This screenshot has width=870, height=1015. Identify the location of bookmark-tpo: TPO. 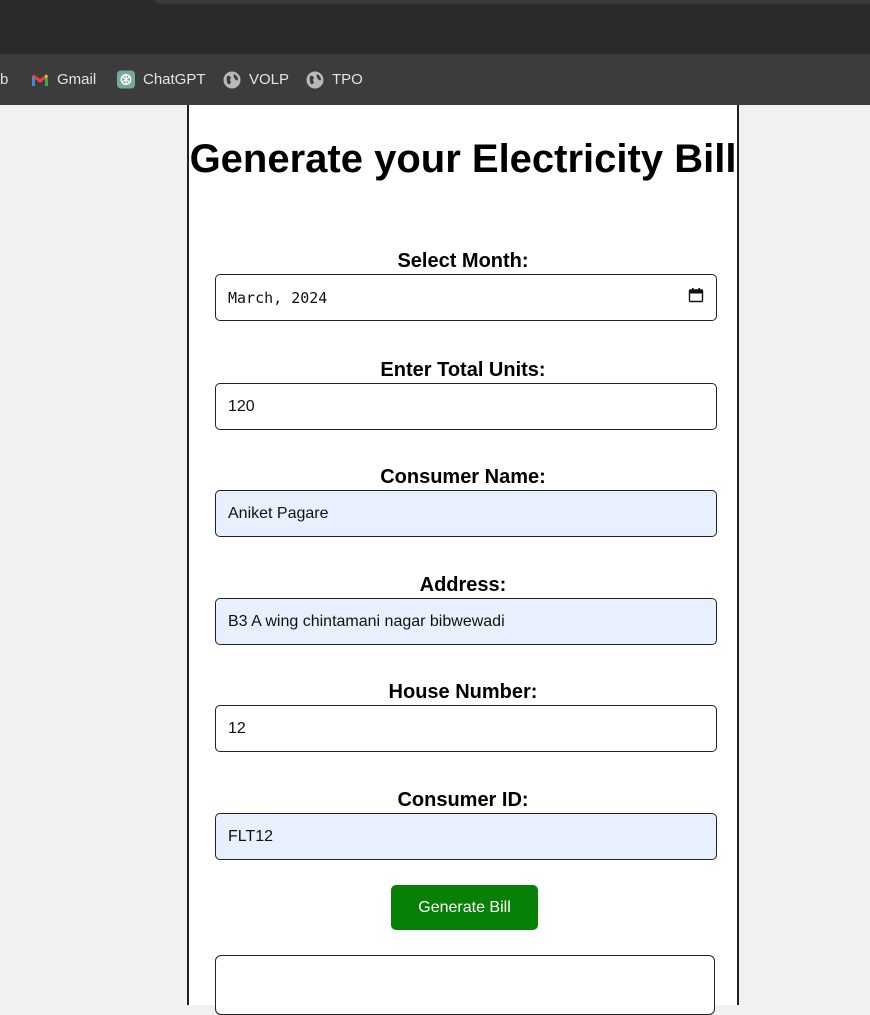
(334, 79).